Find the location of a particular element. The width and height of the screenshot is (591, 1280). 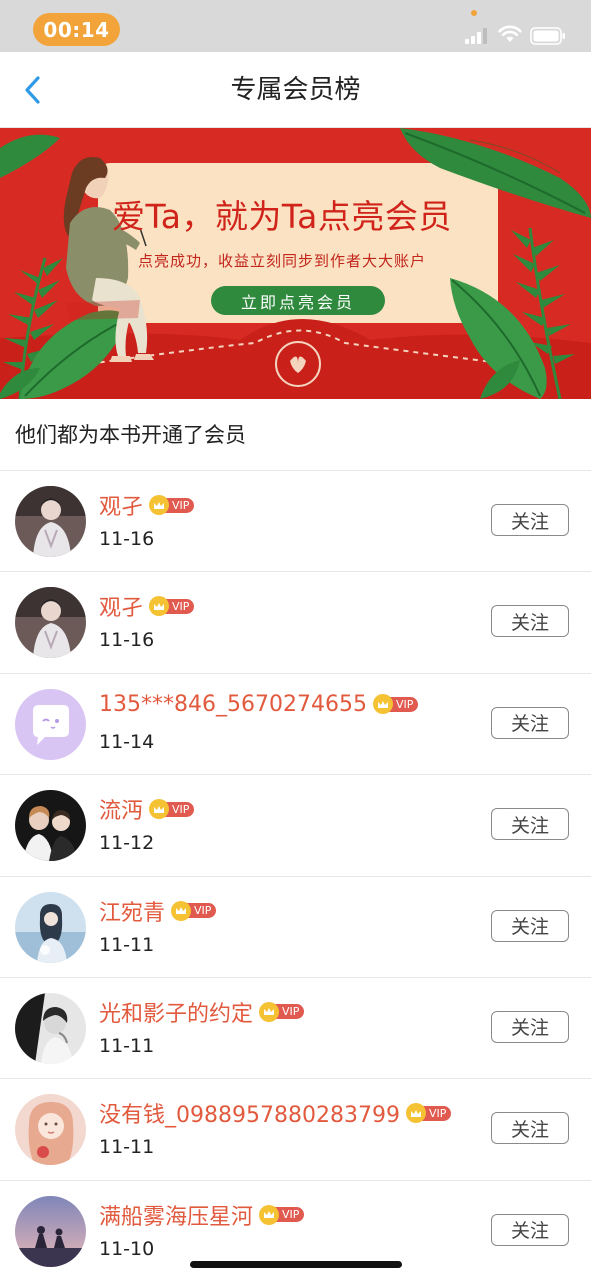

list-item: 光和影子的约定 VIP 11-11 关注 is located at coordinates (295, 1029).